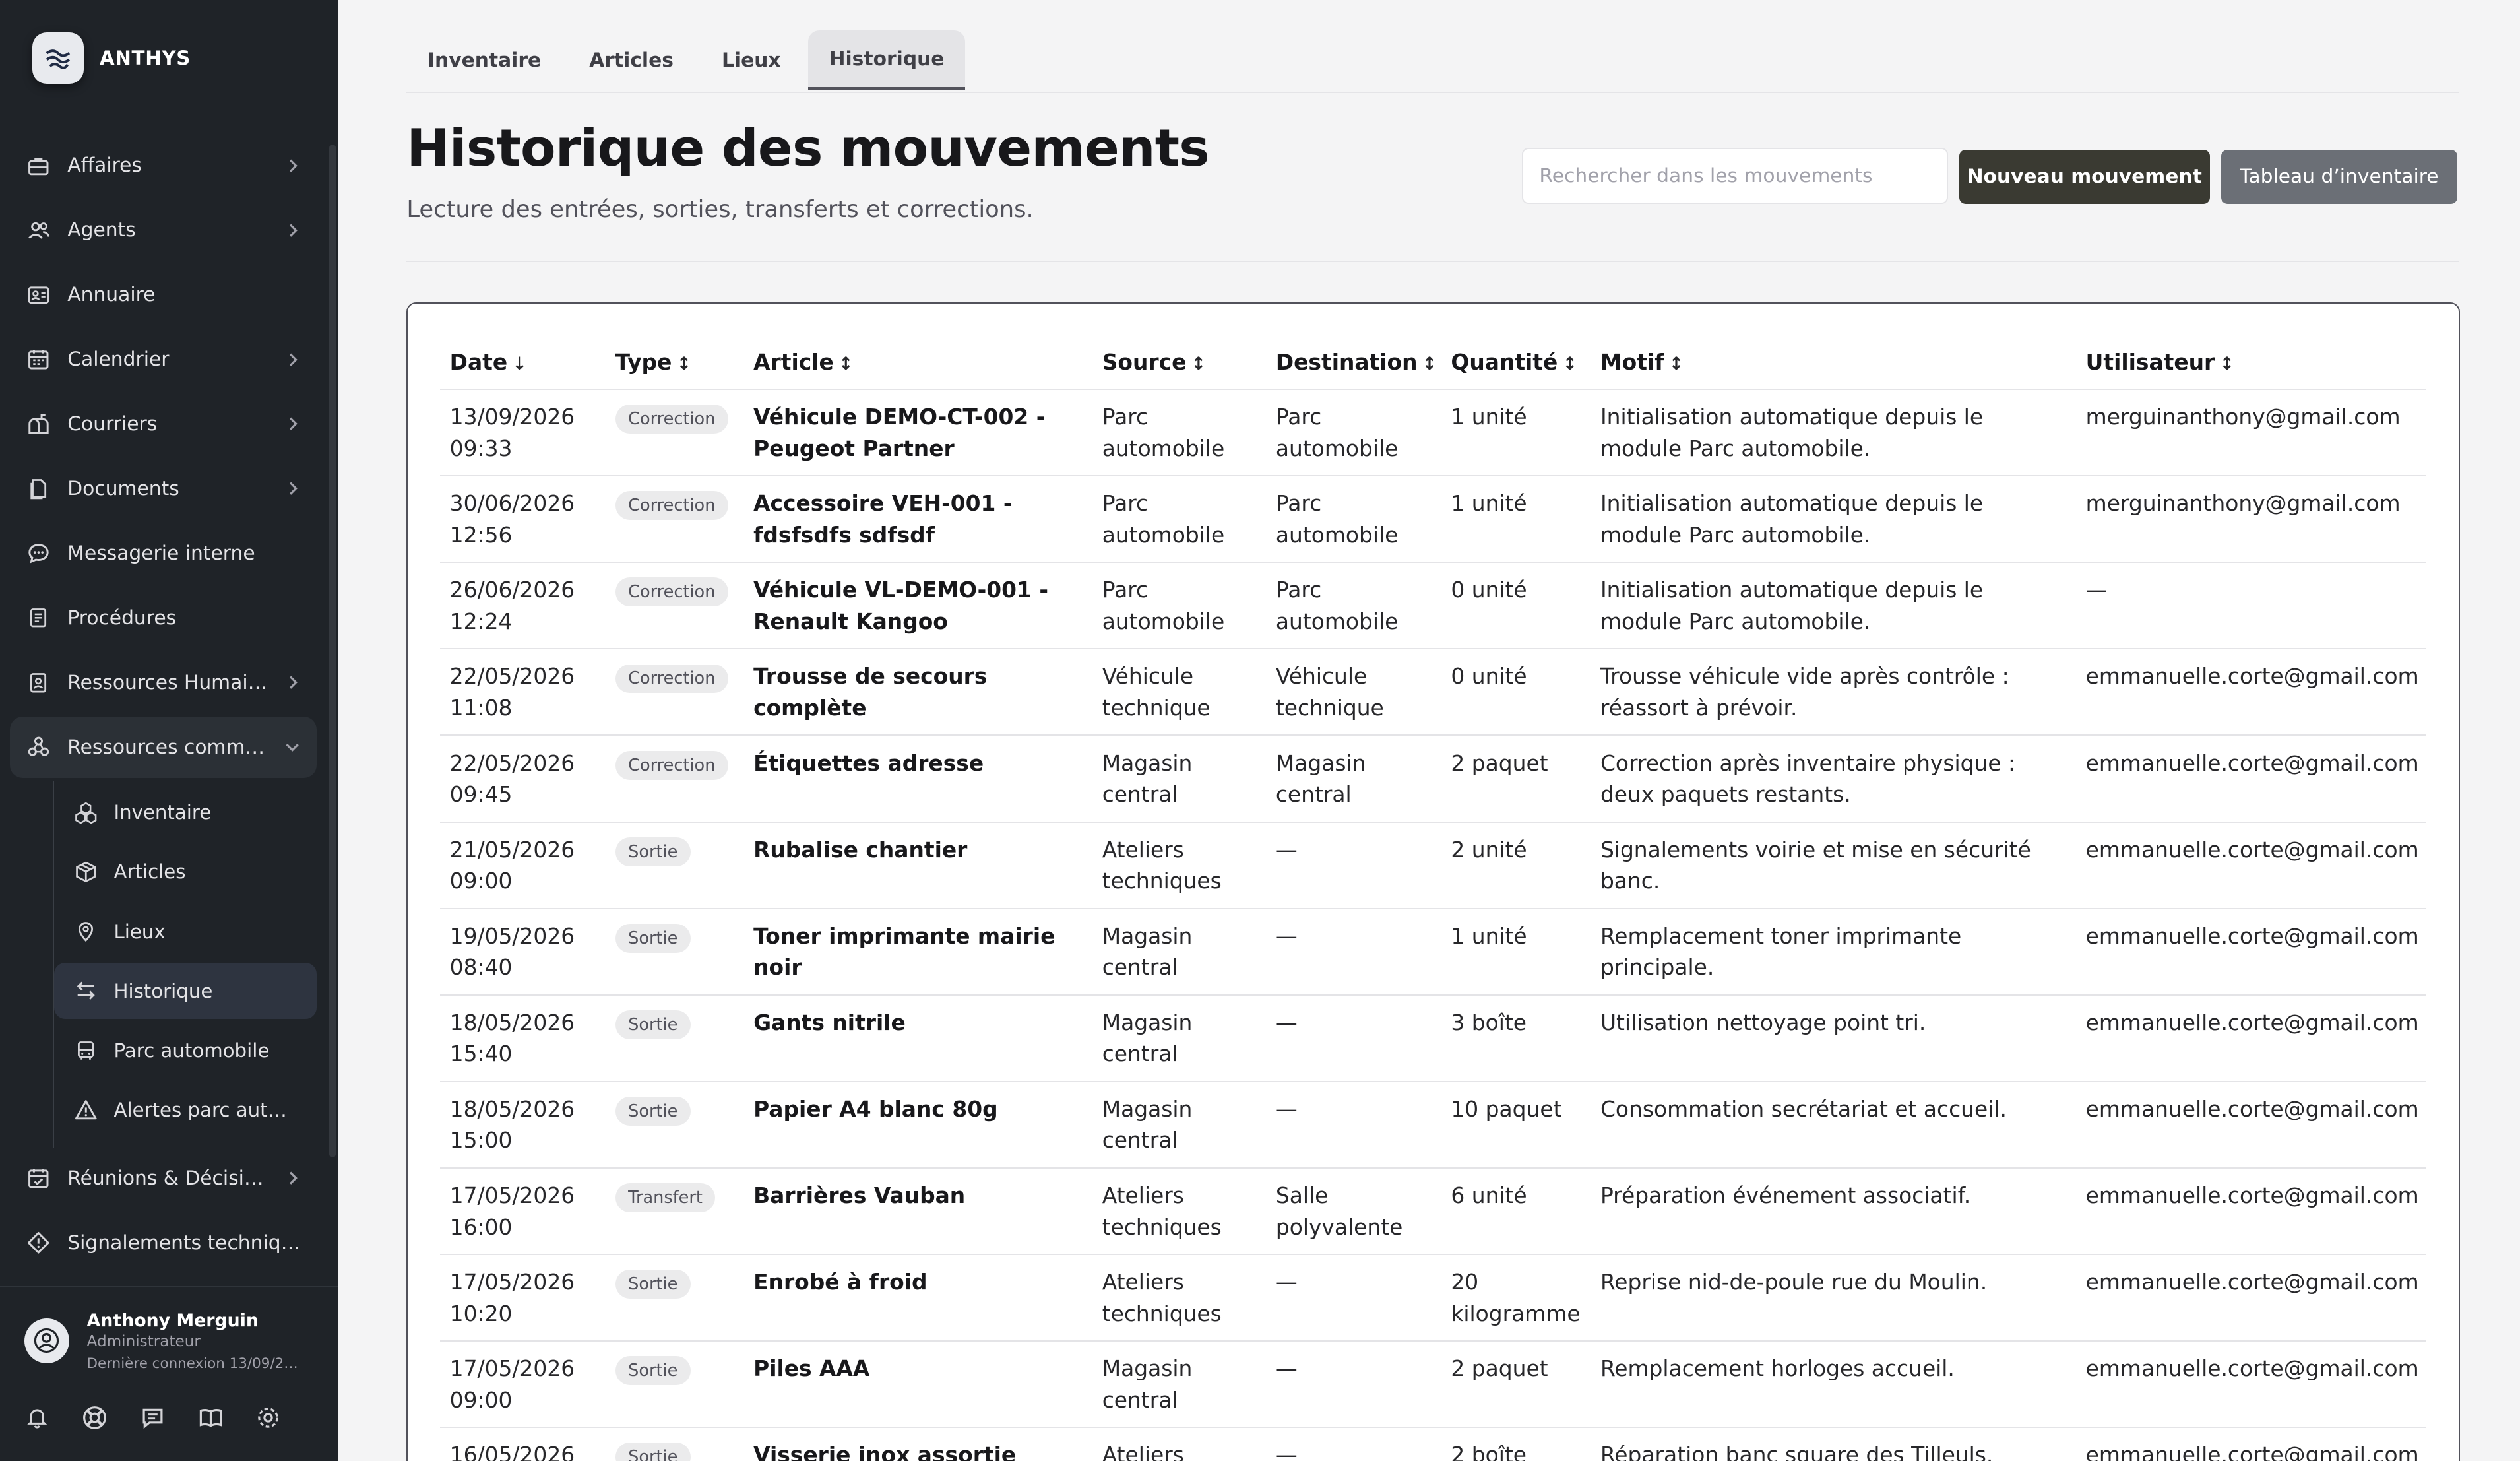 This screenshot has height=1461, width=2520. I want to click on new-movement-button: Nouveau mouvement, so click(2084, 177).